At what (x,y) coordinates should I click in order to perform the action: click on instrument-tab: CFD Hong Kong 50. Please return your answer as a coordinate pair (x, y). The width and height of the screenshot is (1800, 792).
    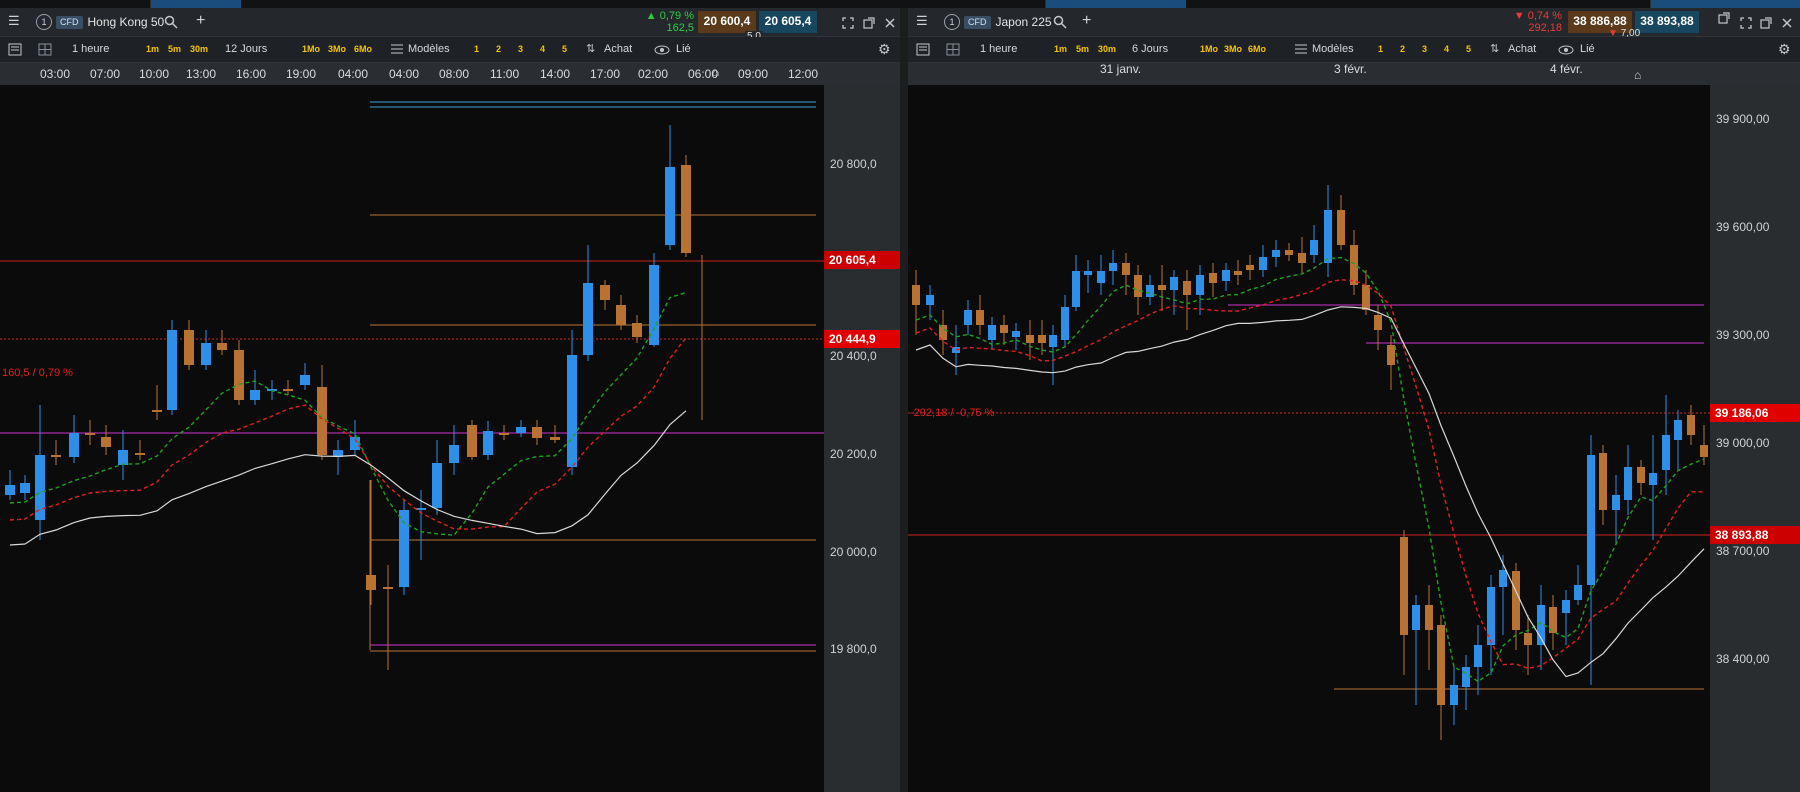
    Looking at the image, I should click on (110, 22).